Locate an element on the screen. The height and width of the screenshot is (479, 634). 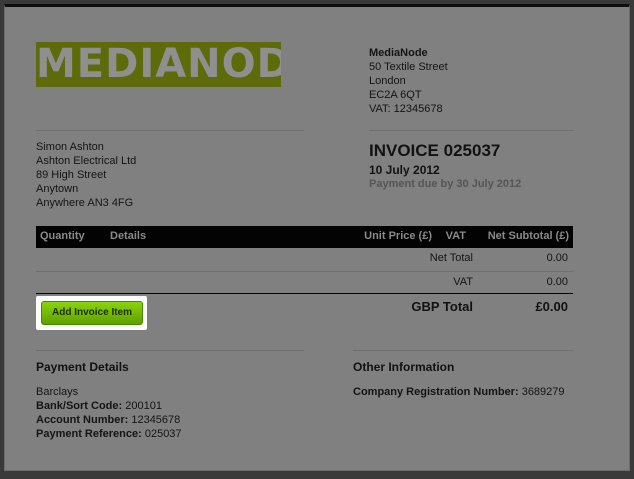
vat-value: 0.00 is located at coordinates (557, 282).